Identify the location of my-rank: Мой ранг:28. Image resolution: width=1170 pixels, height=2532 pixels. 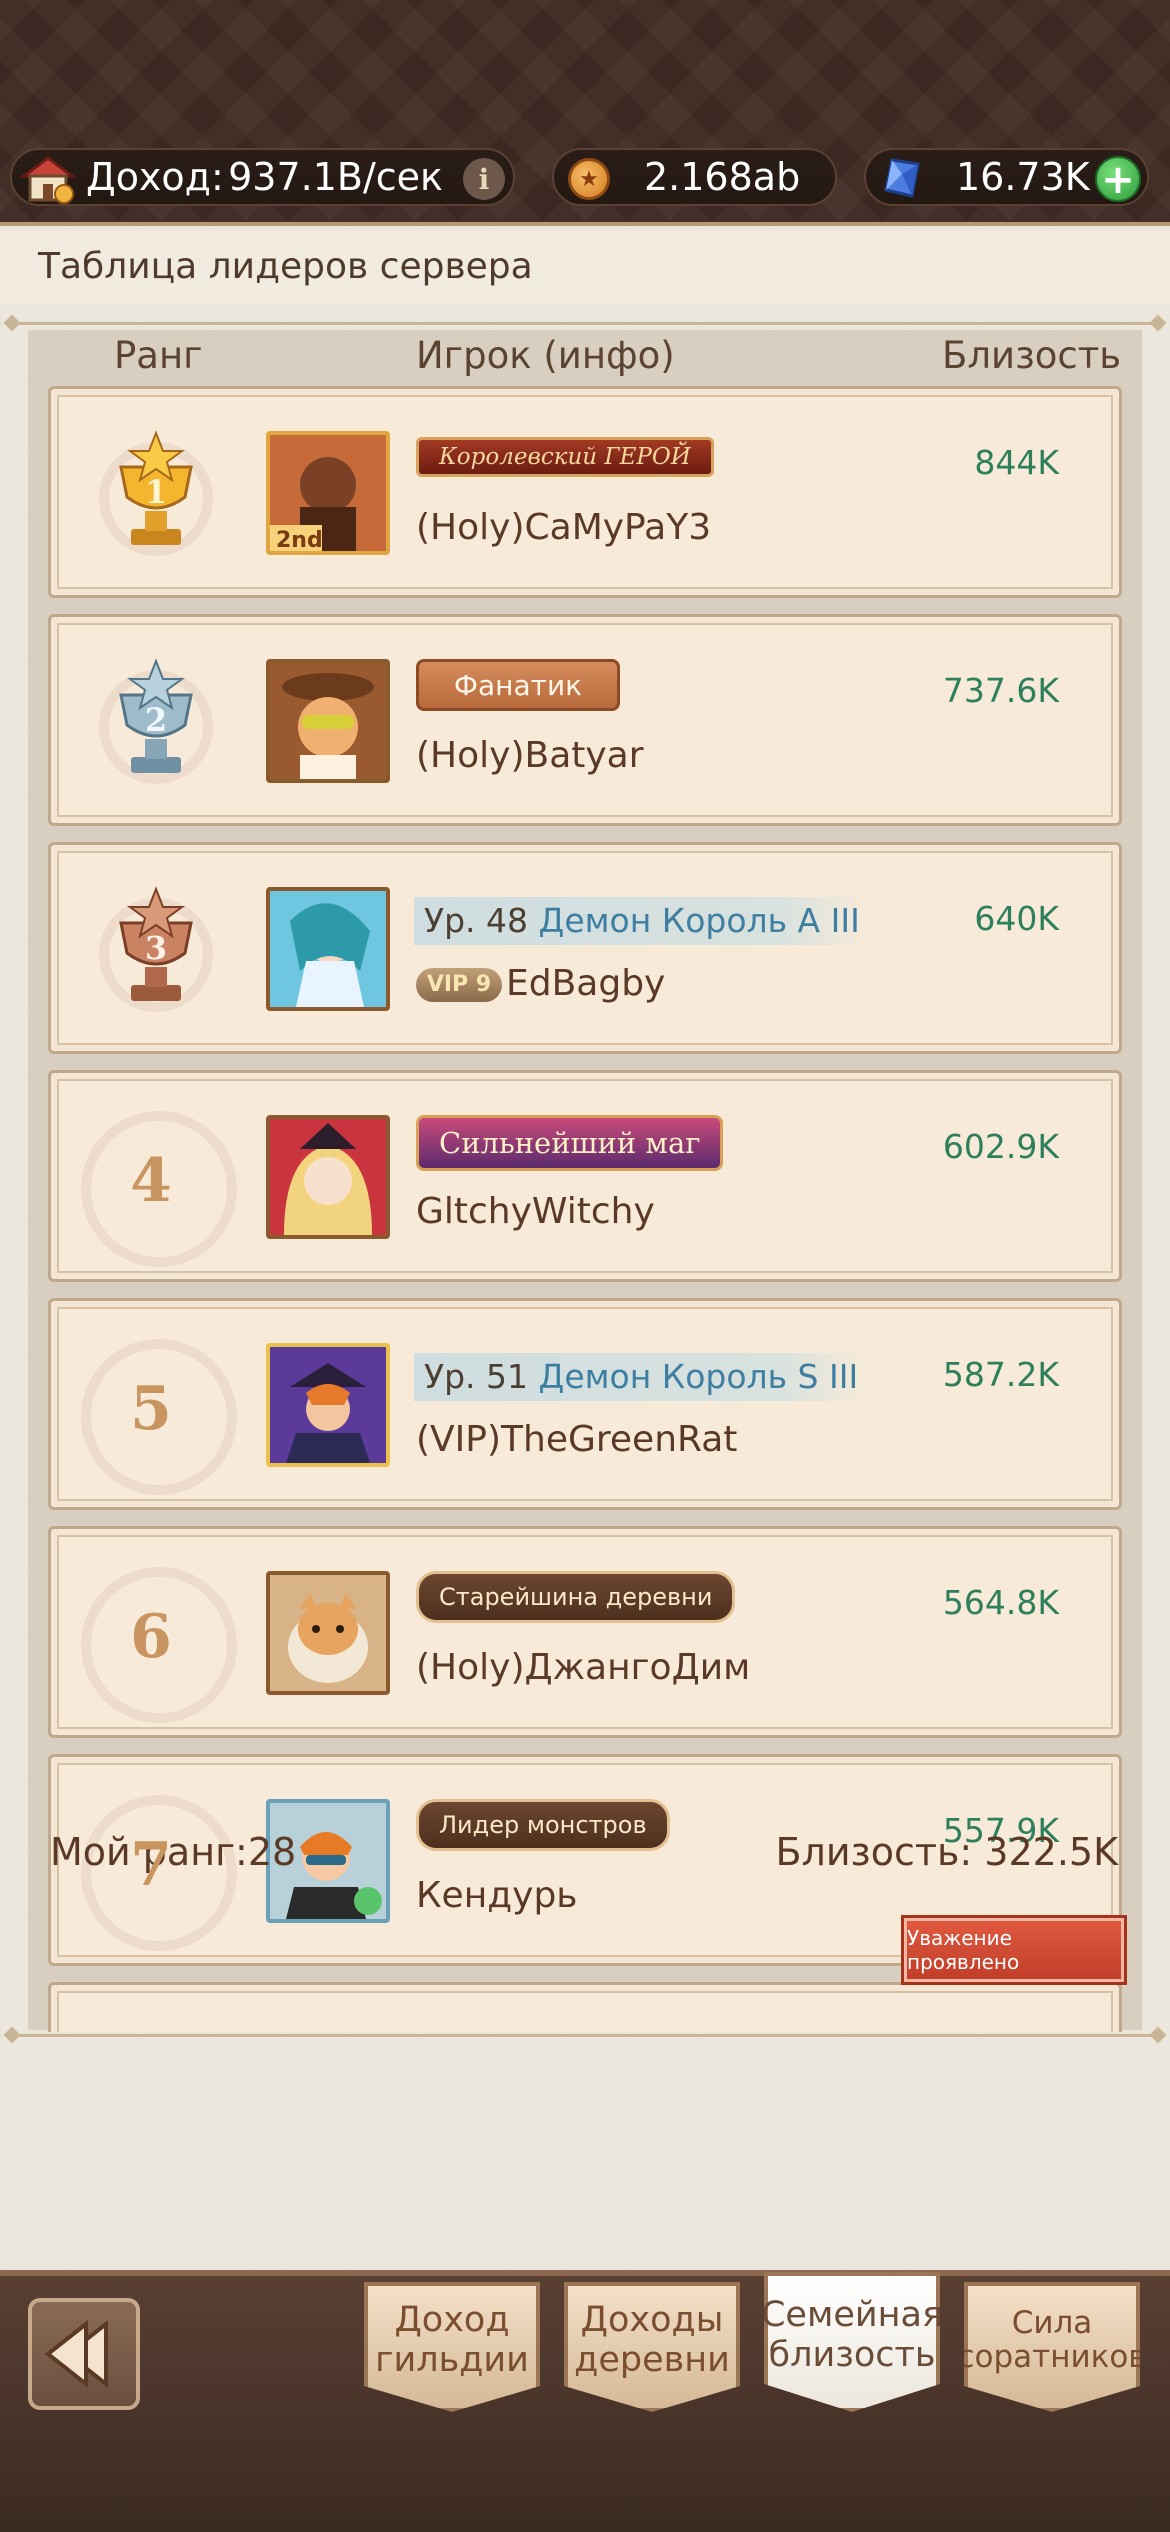
(173, 1852).